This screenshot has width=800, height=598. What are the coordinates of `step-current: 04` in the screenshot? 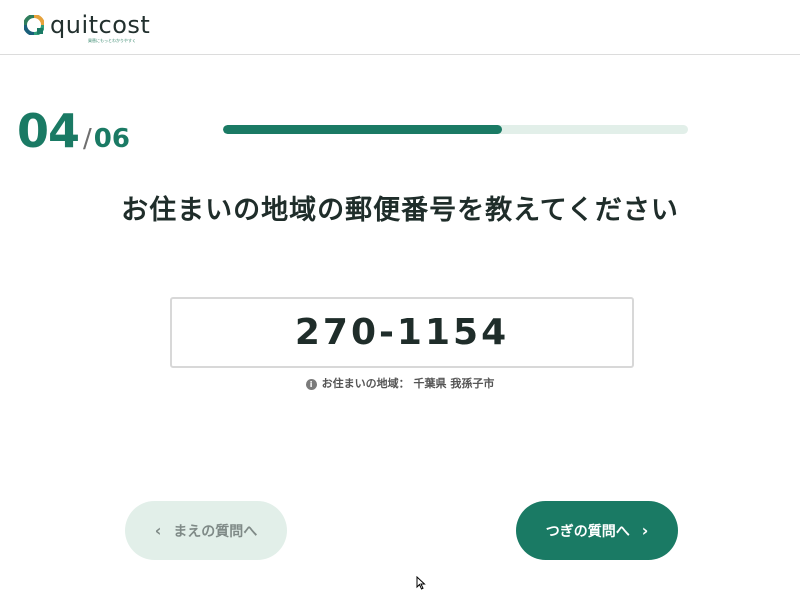 It's located at (48, 131).